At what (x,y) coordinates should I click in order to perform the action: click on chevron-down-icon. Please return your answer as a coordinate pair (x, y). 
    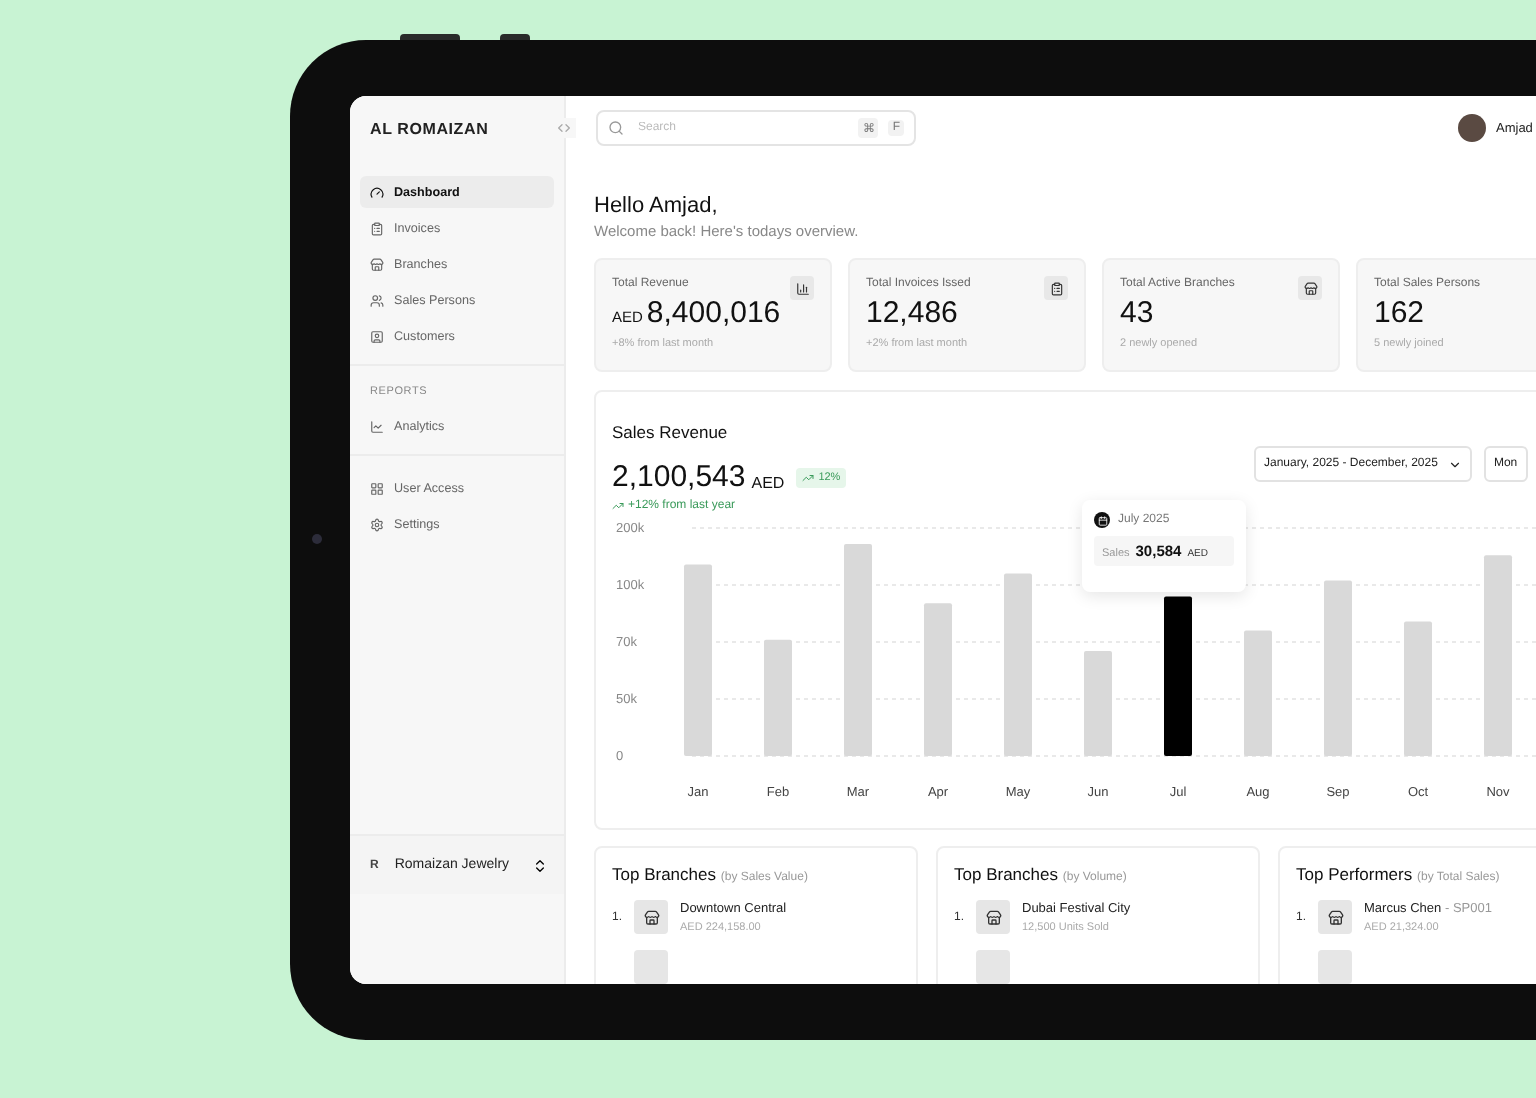
    Looking at the image, I should click on (1454, 464).